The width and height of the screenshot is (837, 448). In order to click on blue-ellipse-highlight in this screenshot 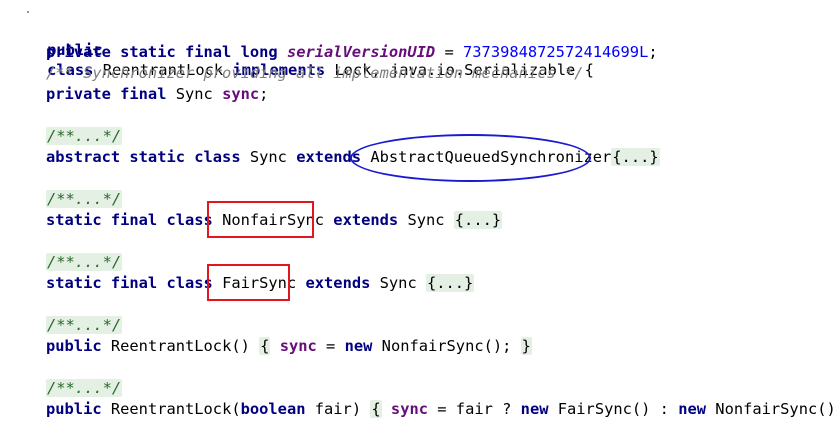, I will do `click(470, 158)`.